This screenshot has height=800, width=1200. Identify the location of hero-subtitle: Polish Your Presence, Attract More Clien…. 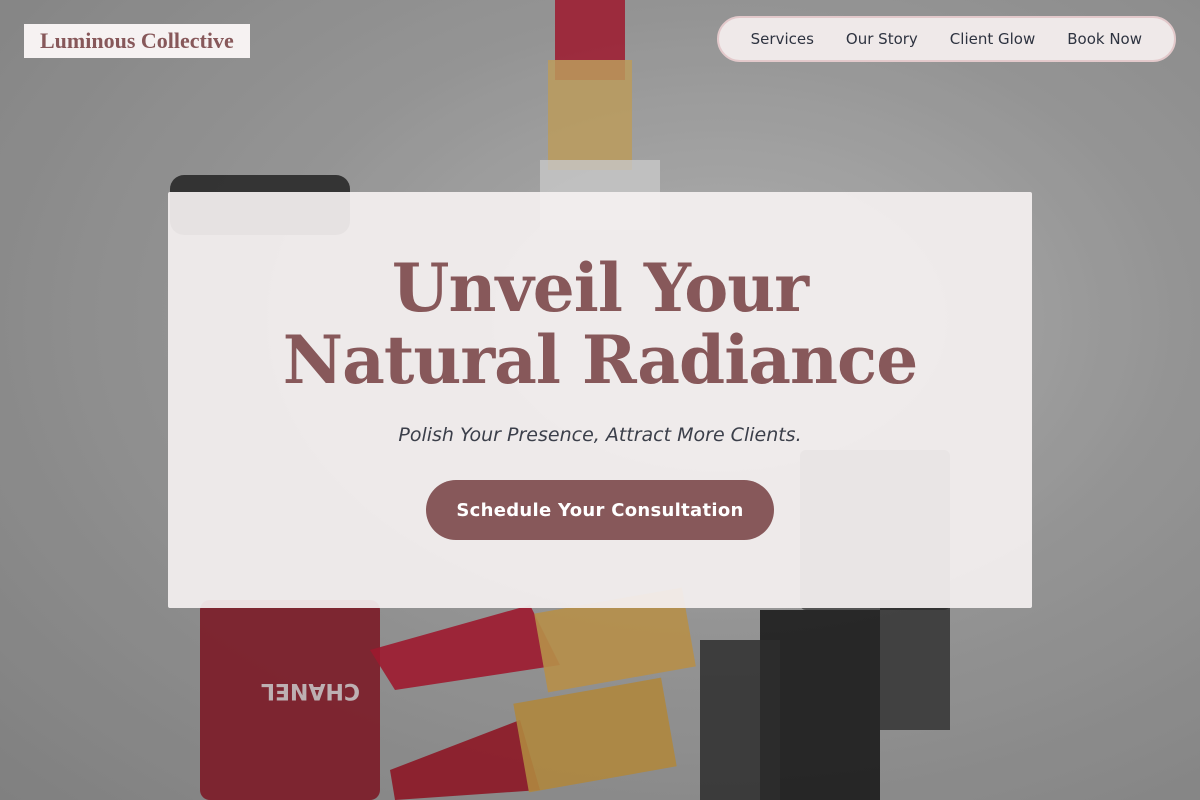
(600, 435).